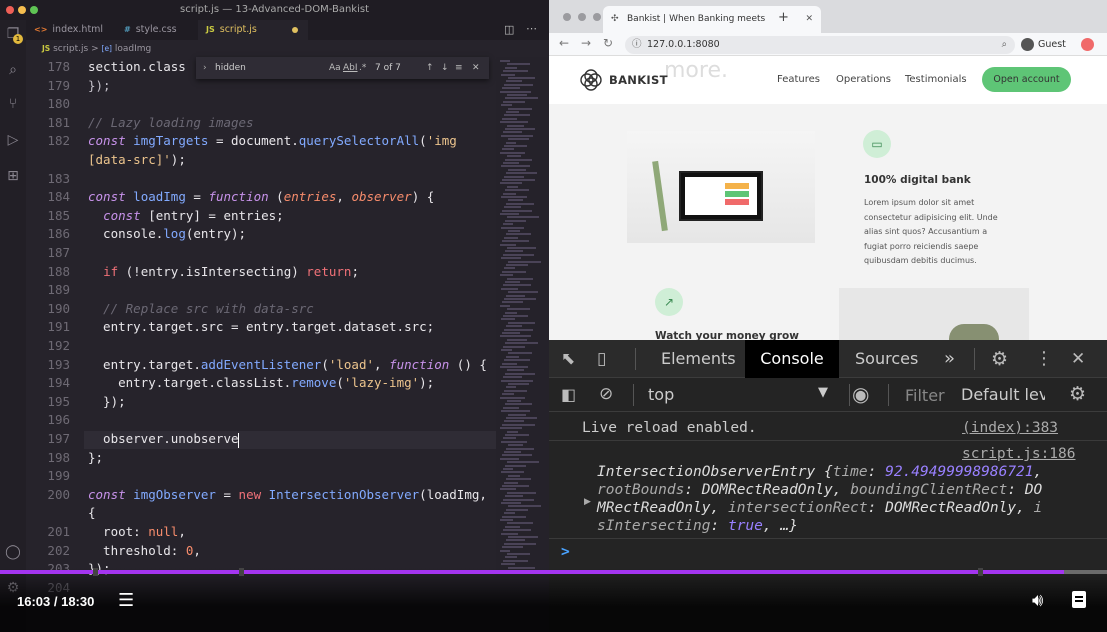 This screenshot has width=1107, height=632. What do you see at coordinates (230, 68) in the screenshot?
I see `find-input: hidden` at bounding box center [230, 68].